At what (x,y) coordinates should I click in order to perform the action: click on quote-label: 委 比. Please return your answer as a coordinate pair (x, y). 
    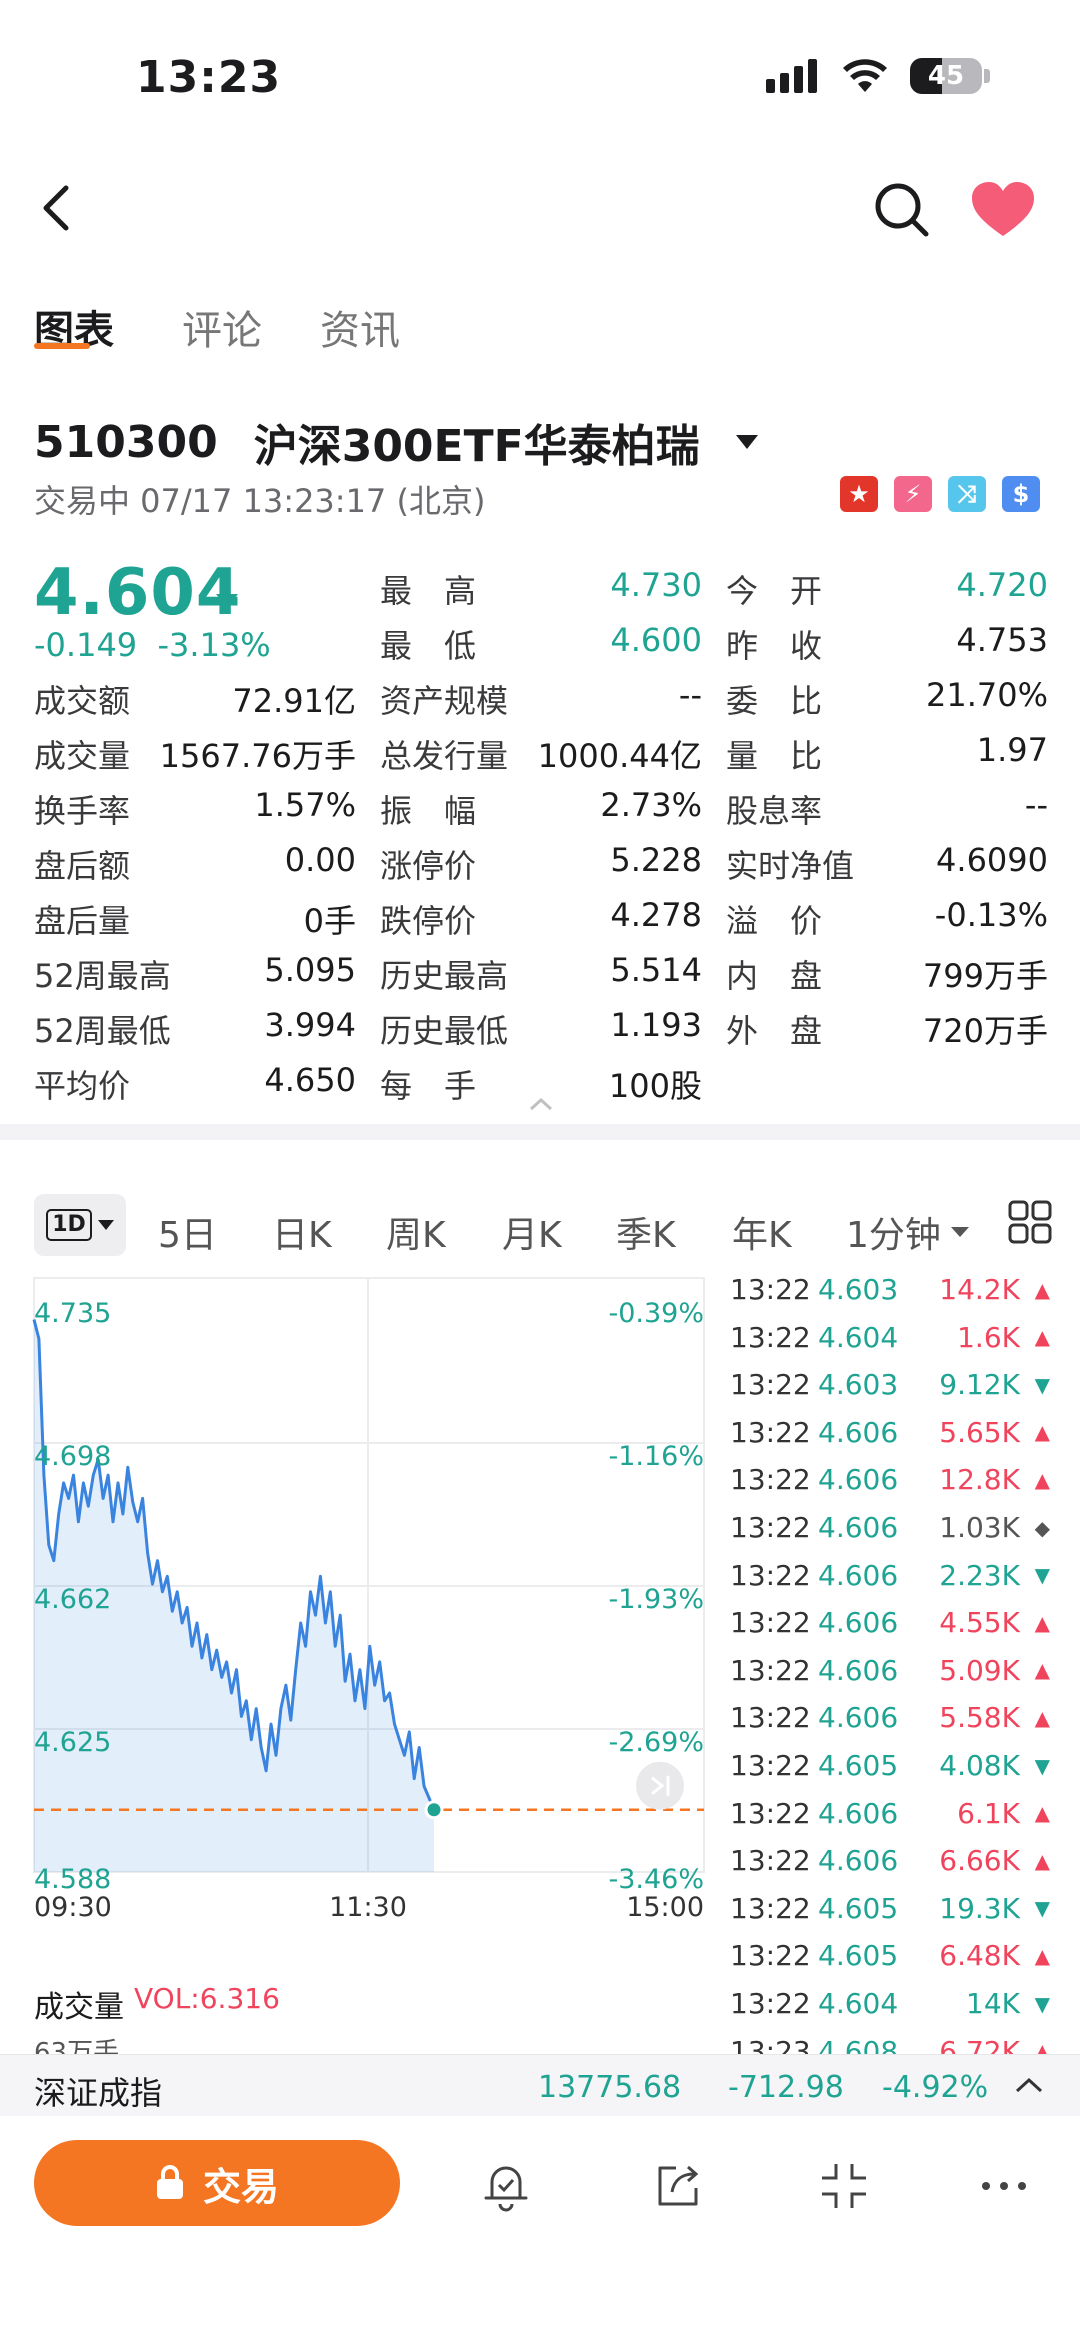
    Looking at the image, I should click on (774, 701).